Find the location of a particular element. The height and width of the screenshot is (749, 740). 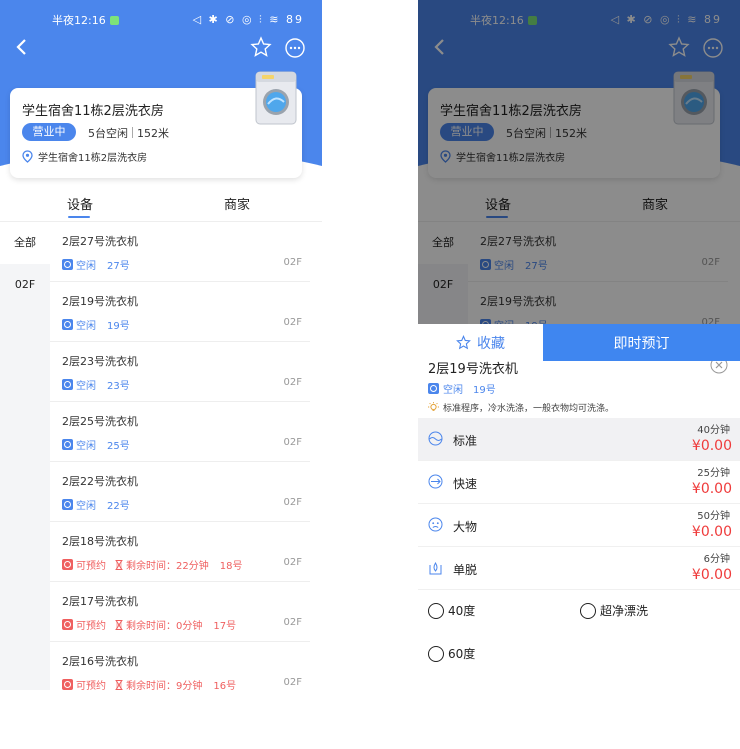

program-description: 标准程序，冷水洗涤，一般衣物均可洗涤。 is located at coordinates (521, 407).